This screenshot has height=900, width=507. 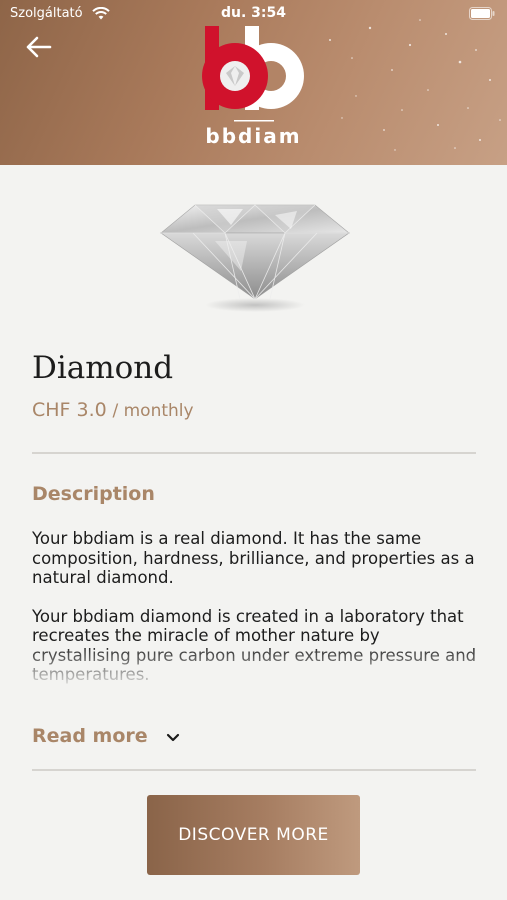 I want to click on logo-wordmark: bbdiam, so click(x=253, y=136).